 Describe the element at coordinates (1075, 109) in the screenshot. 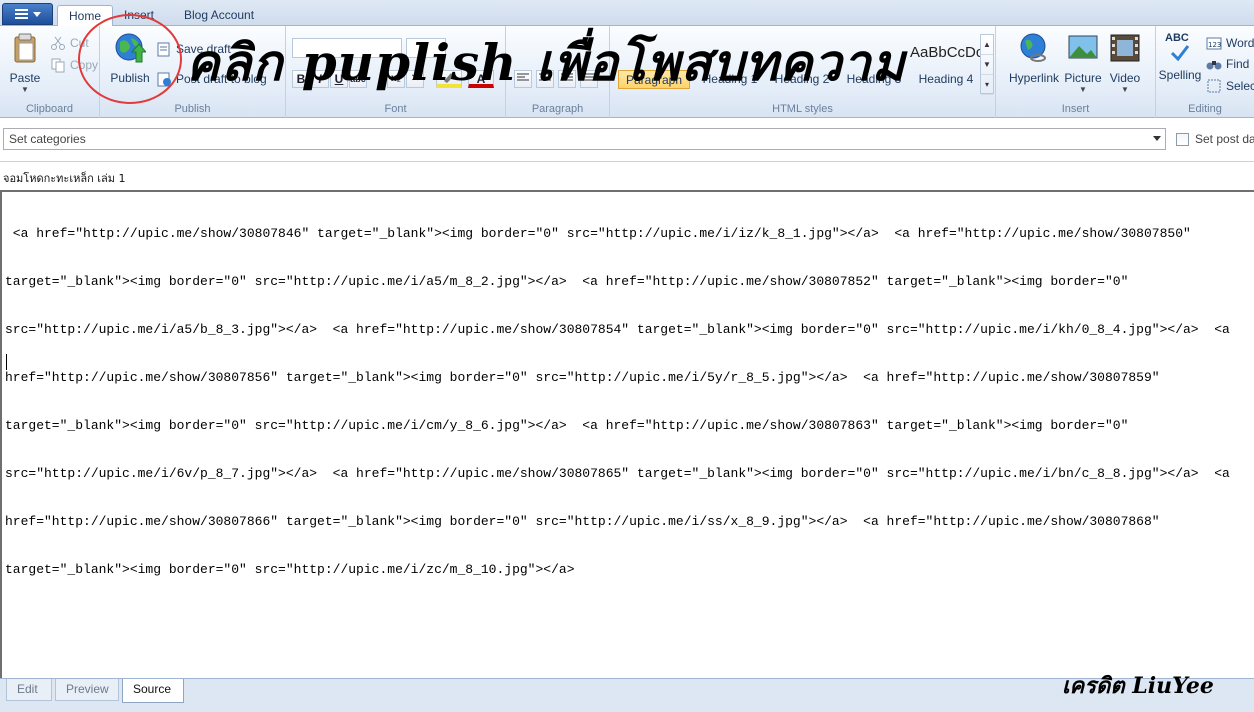

I see `insert-group-label: Insert` at that location.